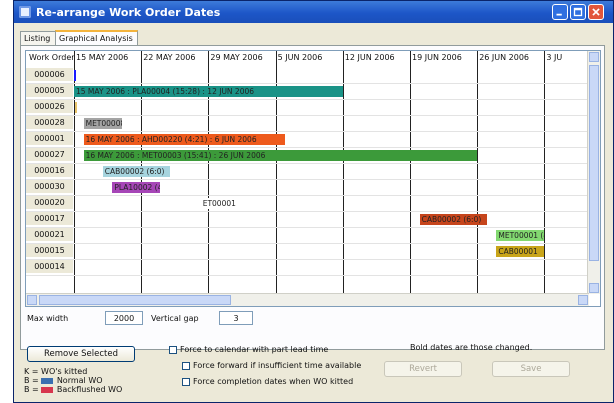 This screenshot has height=403, width=614. I want to click on calendar-app-icon, so click(25, 12).